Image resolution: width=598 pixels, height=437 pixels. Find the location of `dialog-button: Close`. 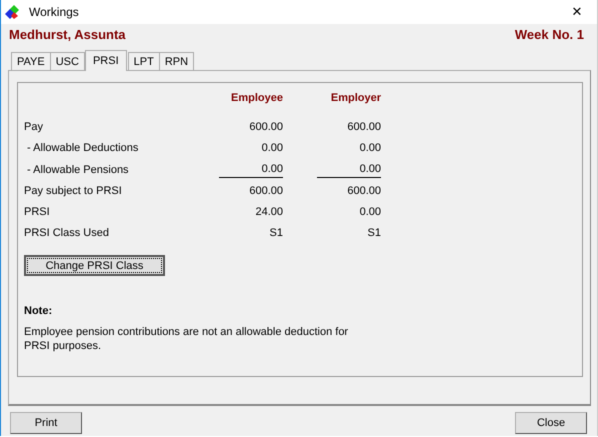

dialog-button: Close is located at coordinates (551, 423).